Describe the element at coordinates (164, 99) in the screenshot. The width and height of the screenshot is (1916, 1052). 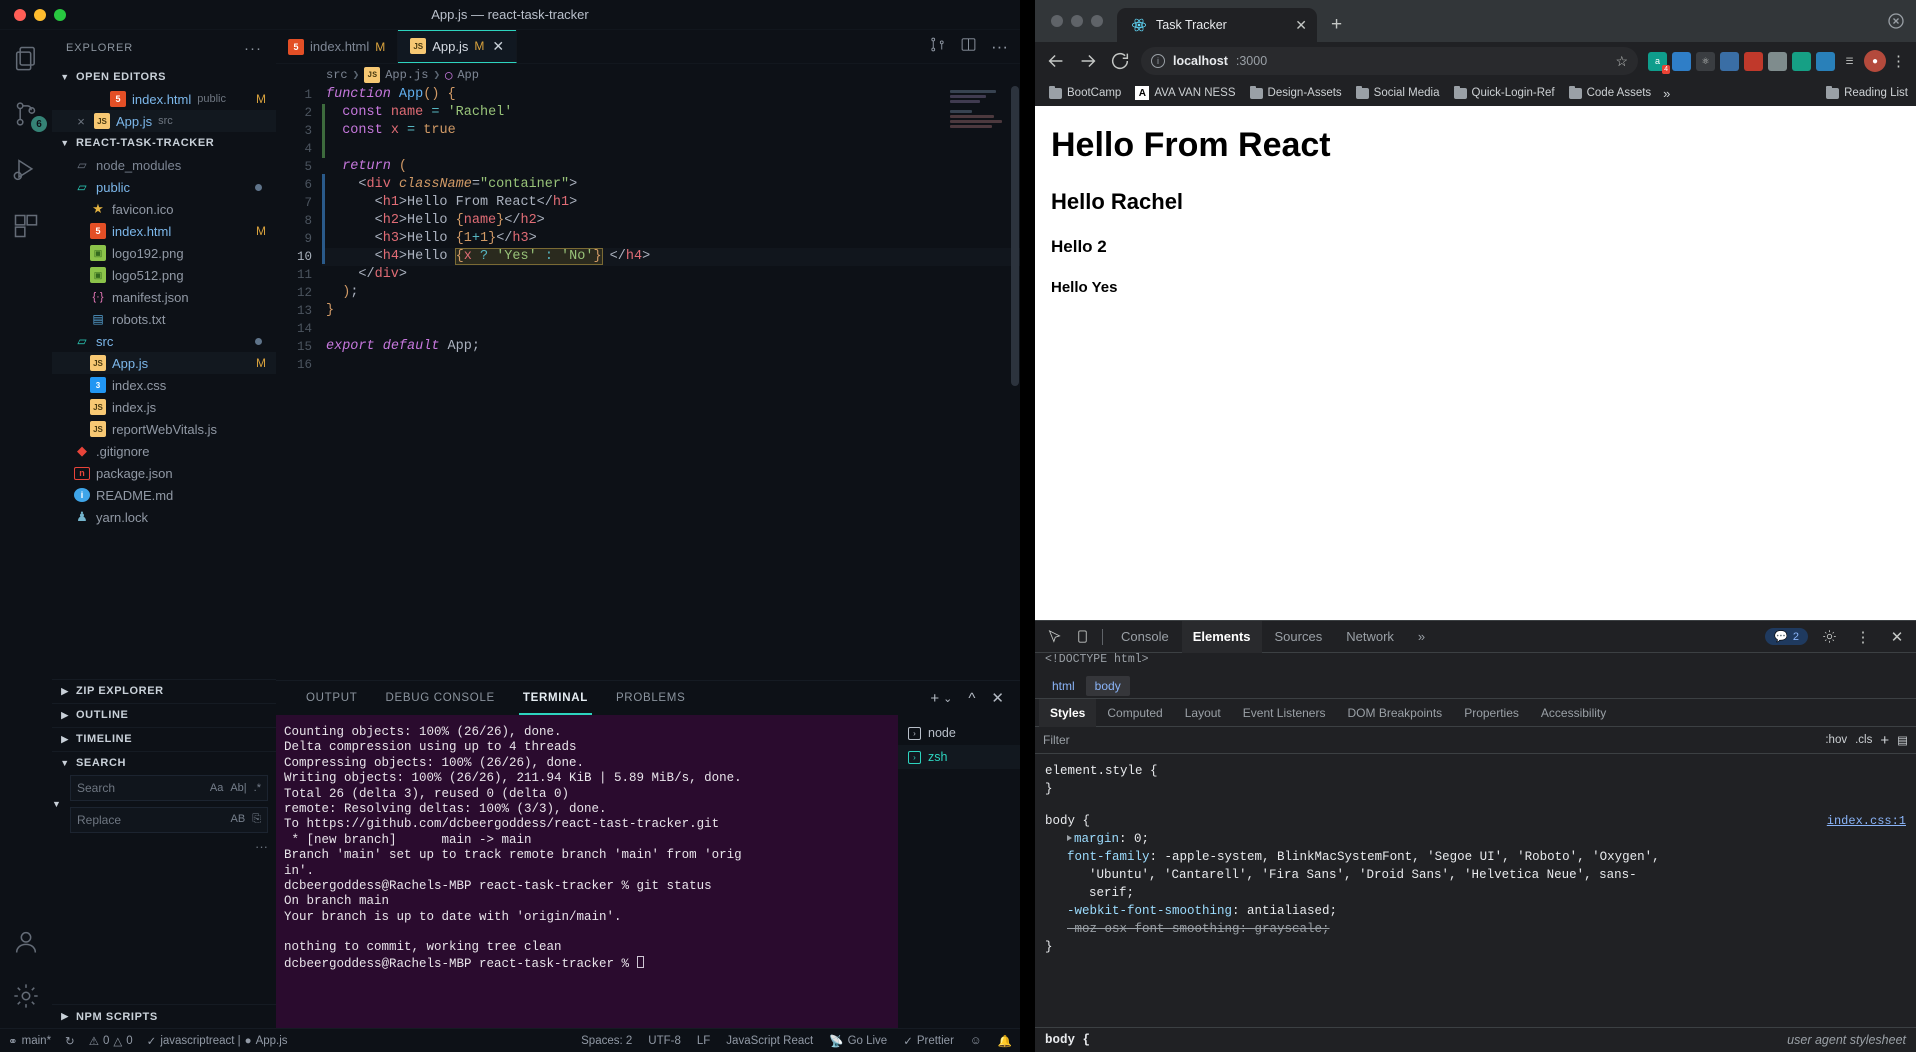
I see `open-editor-index-html: 5 index.html public M` at that location.